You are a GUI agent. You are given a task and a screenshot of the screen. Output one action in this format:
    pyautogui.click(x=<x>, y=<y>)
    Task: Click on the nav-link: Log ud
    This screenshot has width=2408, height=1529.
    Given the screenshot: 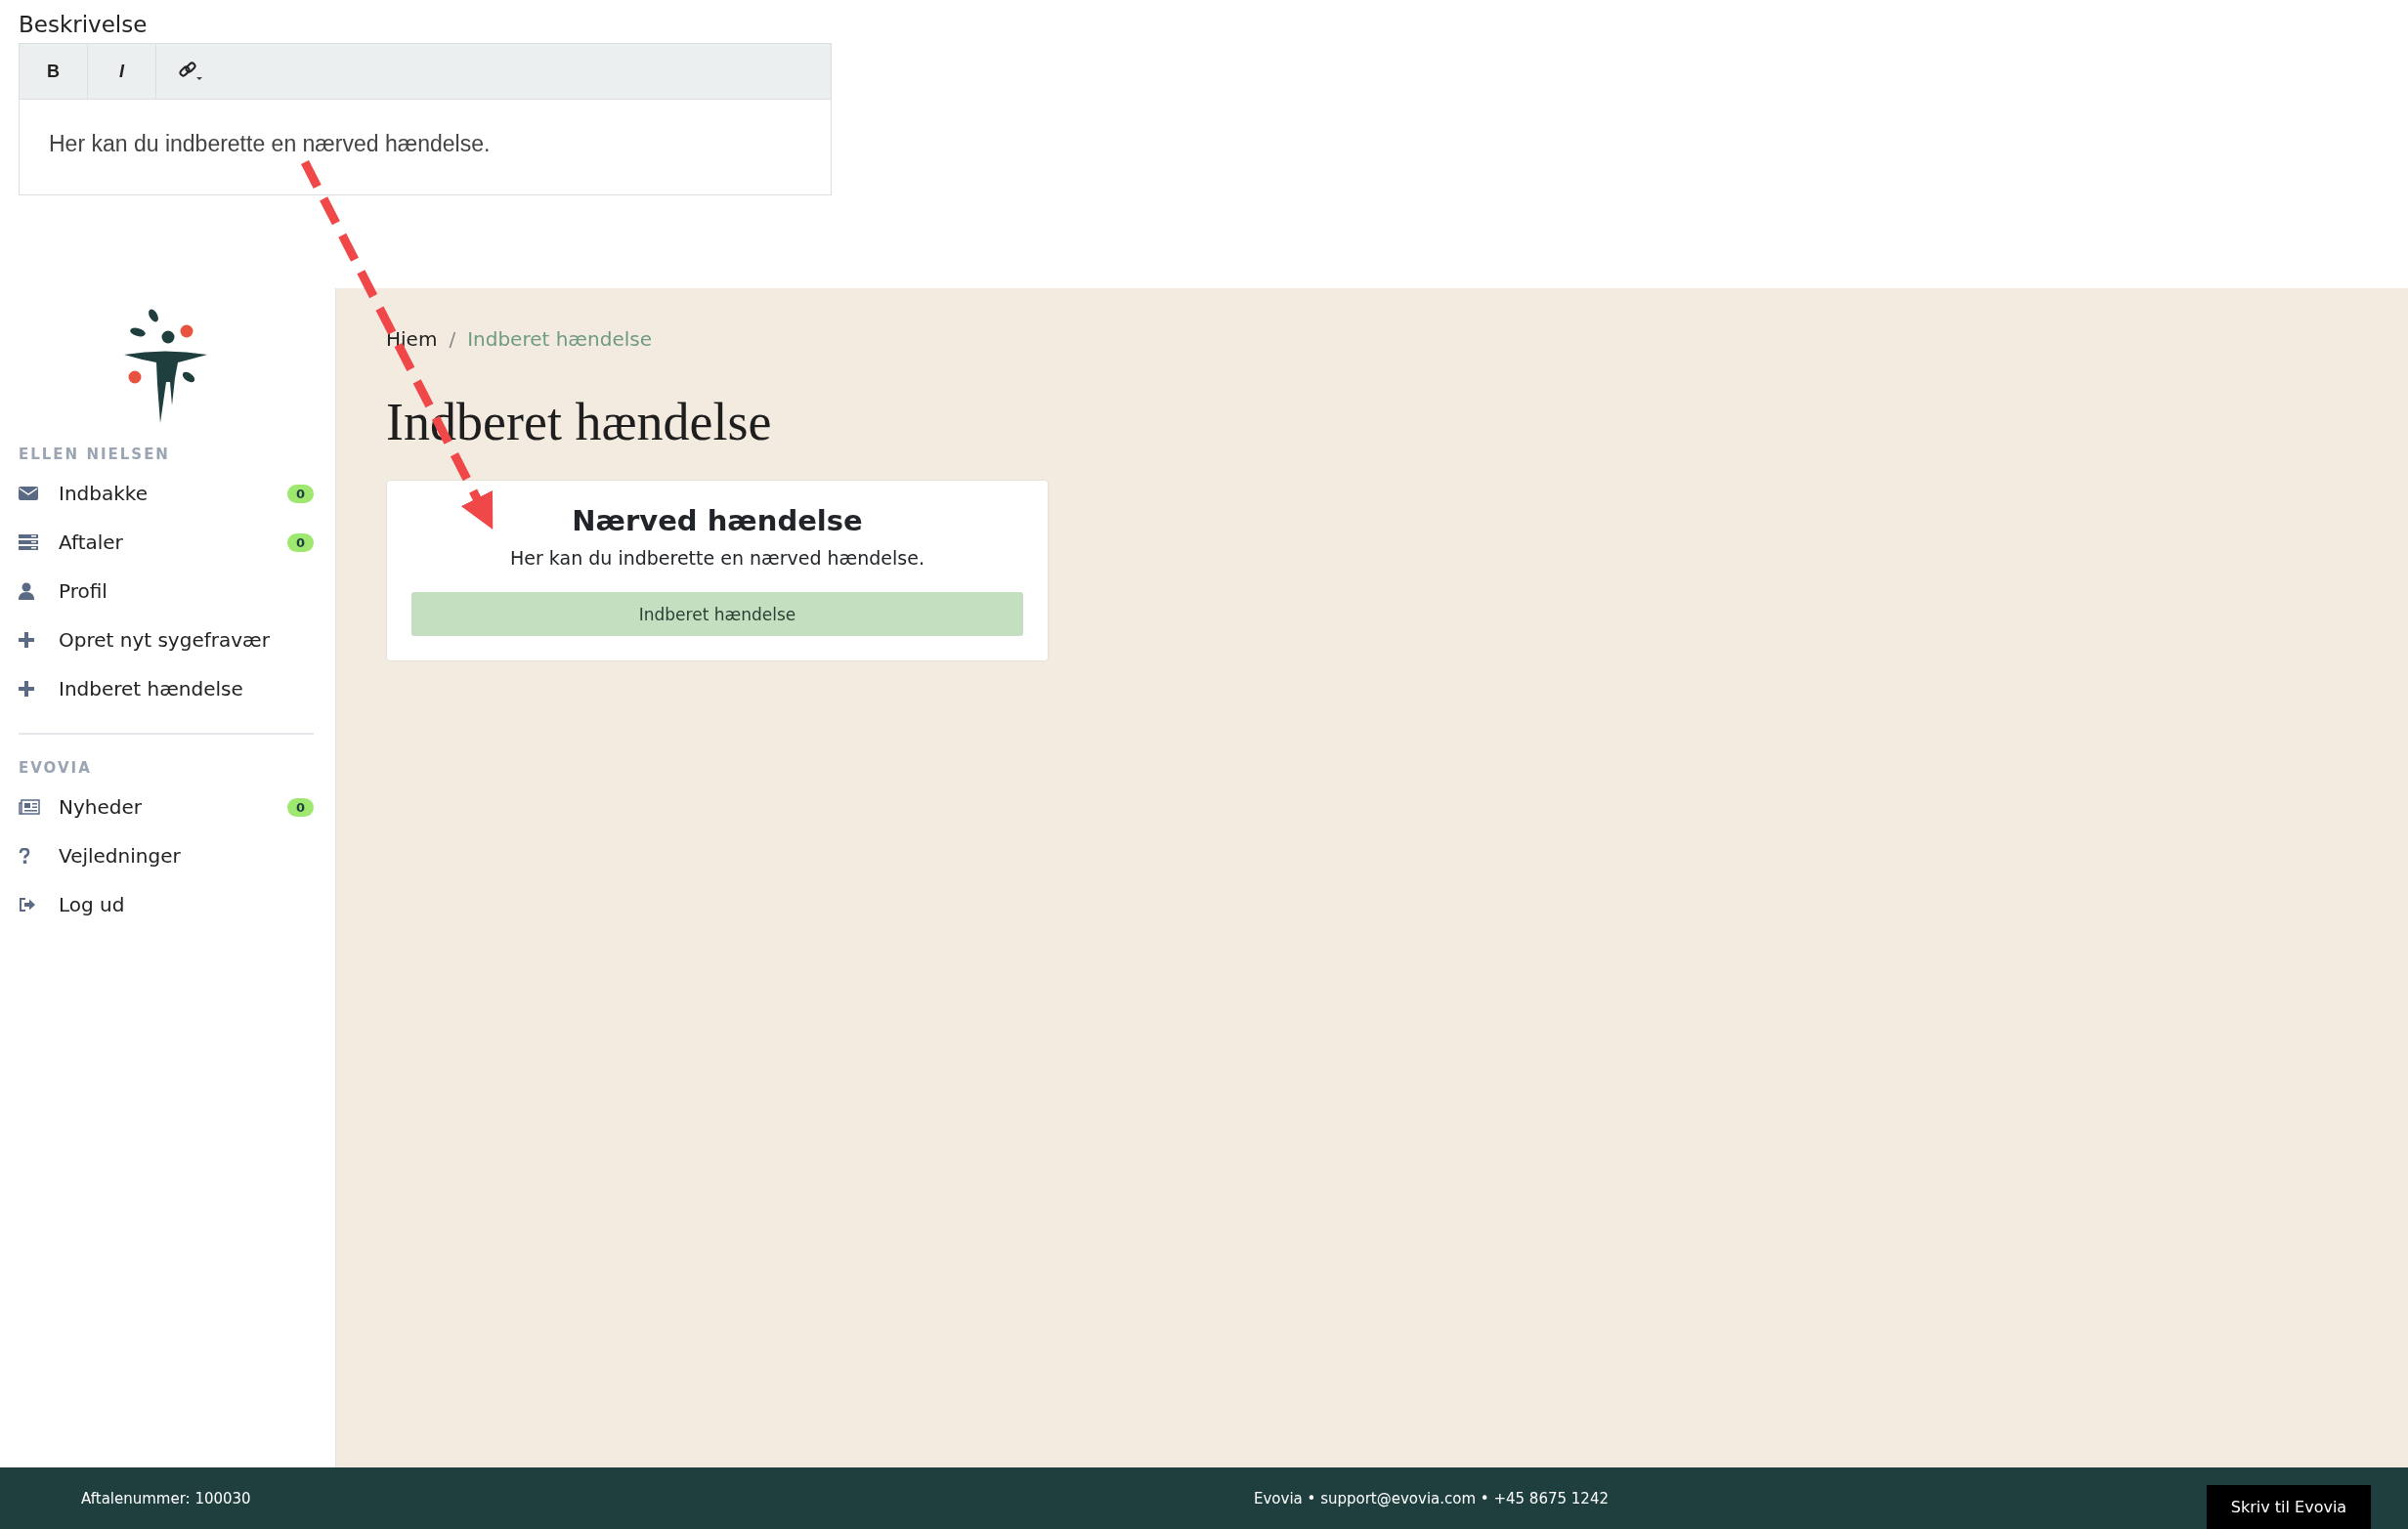 What is the action you would take?
    pyautogui.click(x=92, y=904)
    